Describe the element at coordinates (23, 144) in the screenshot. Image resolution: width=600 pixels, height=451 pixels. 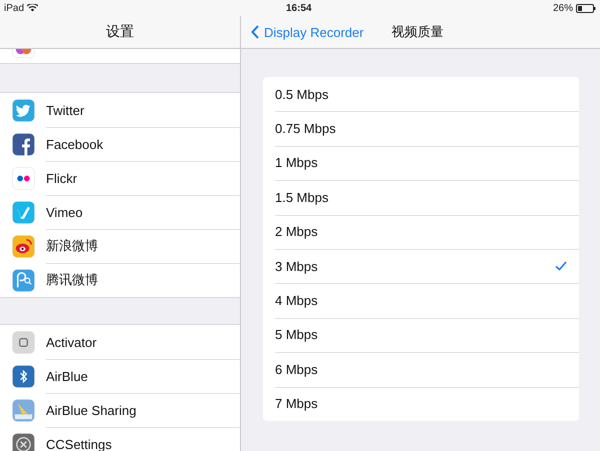
I see `facebook-icon` at that location.